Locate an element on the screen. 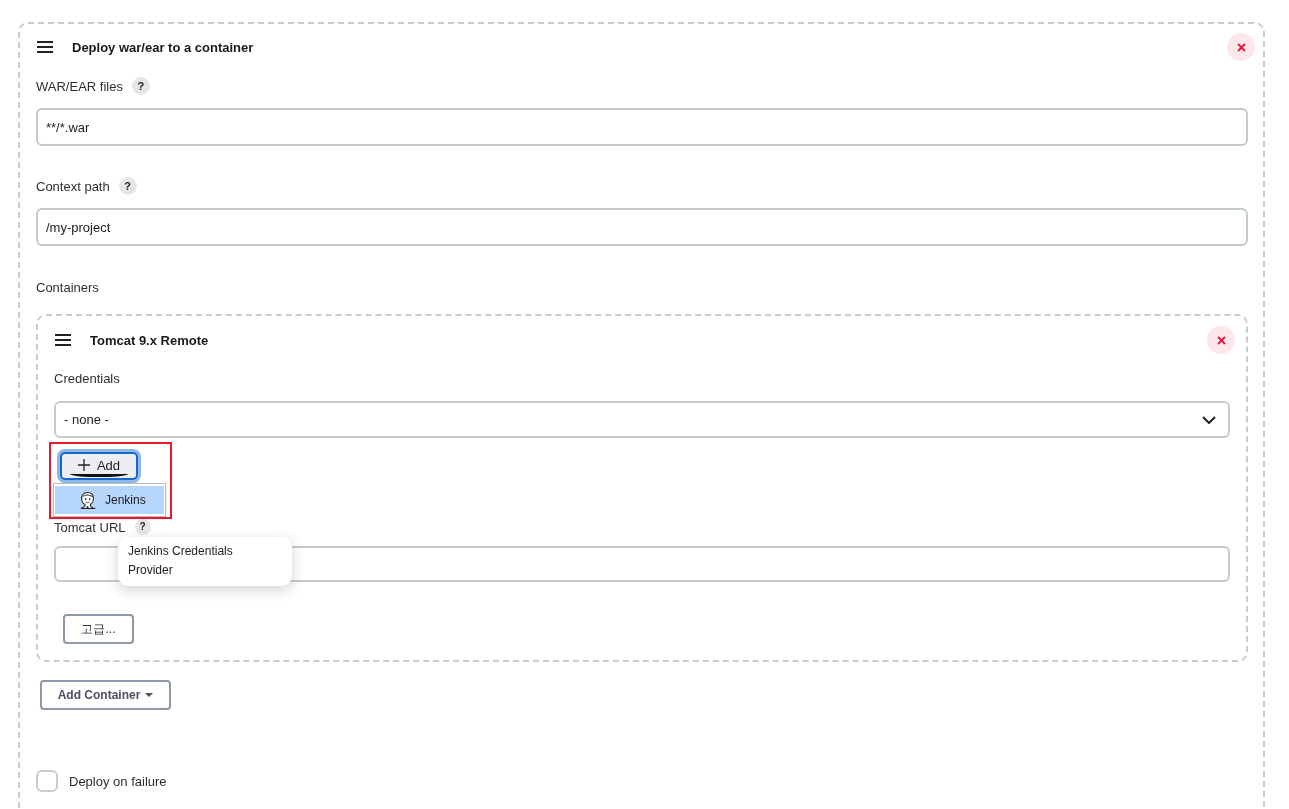 This screenshot has width=1289, height=809. field-label: Credentials is located at coordinates (87, 378).